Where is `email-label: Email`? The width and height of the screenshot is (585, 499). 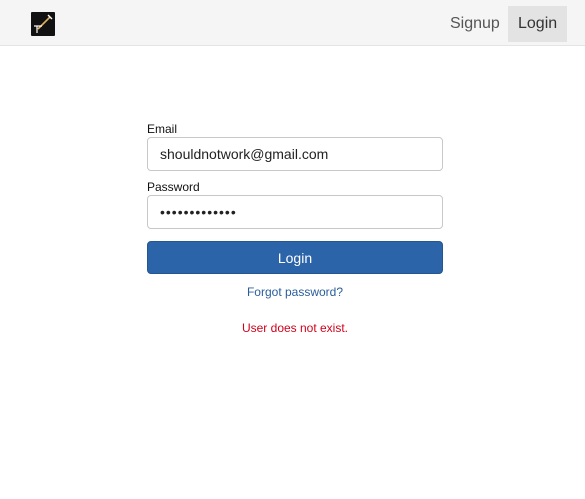 email-label: Email is located at coordinates (162, 129).